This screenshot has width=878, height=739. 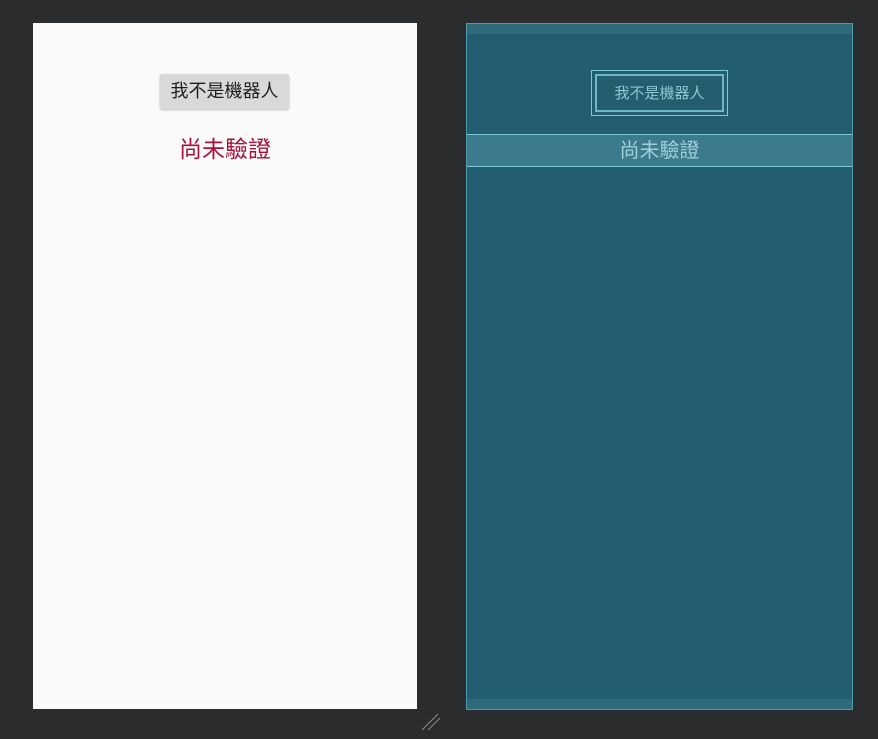 What do you see at coordinates (225, 150) in the screenshot?
I see `verification-status-text: 尚未驗證` at bounding box center [225, 150].